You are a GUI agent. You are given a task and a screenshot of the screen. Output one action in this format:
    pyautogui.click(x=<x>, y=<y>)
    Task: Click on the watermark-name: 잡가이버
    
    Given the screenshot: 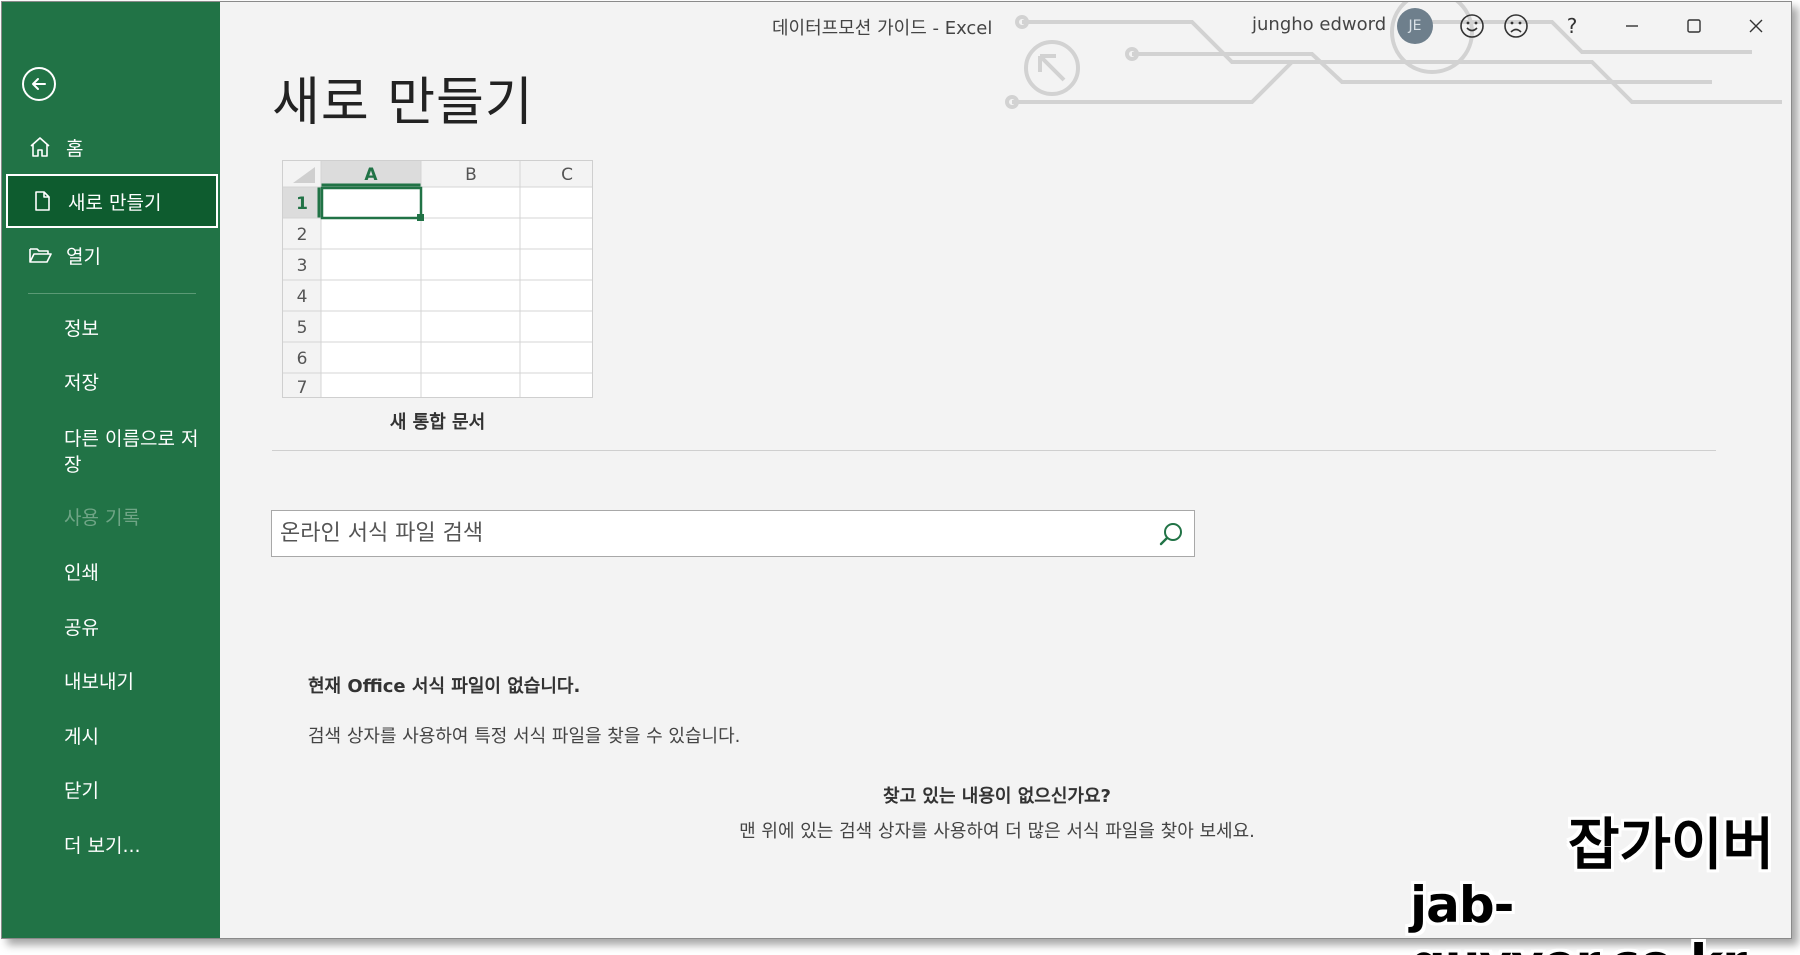 What is the action you would take?
    pyautogui.click(x=1671, y=845)
    